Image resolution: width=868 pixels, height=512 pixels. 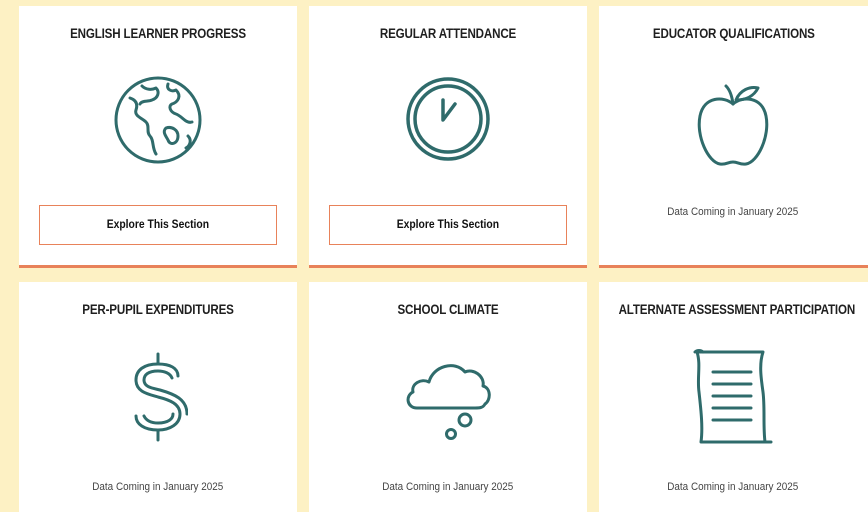 What do you see at coordinates (733, 400) in the screenshot?
I see `document-scroll-icon` at bounding box center [733, 400].